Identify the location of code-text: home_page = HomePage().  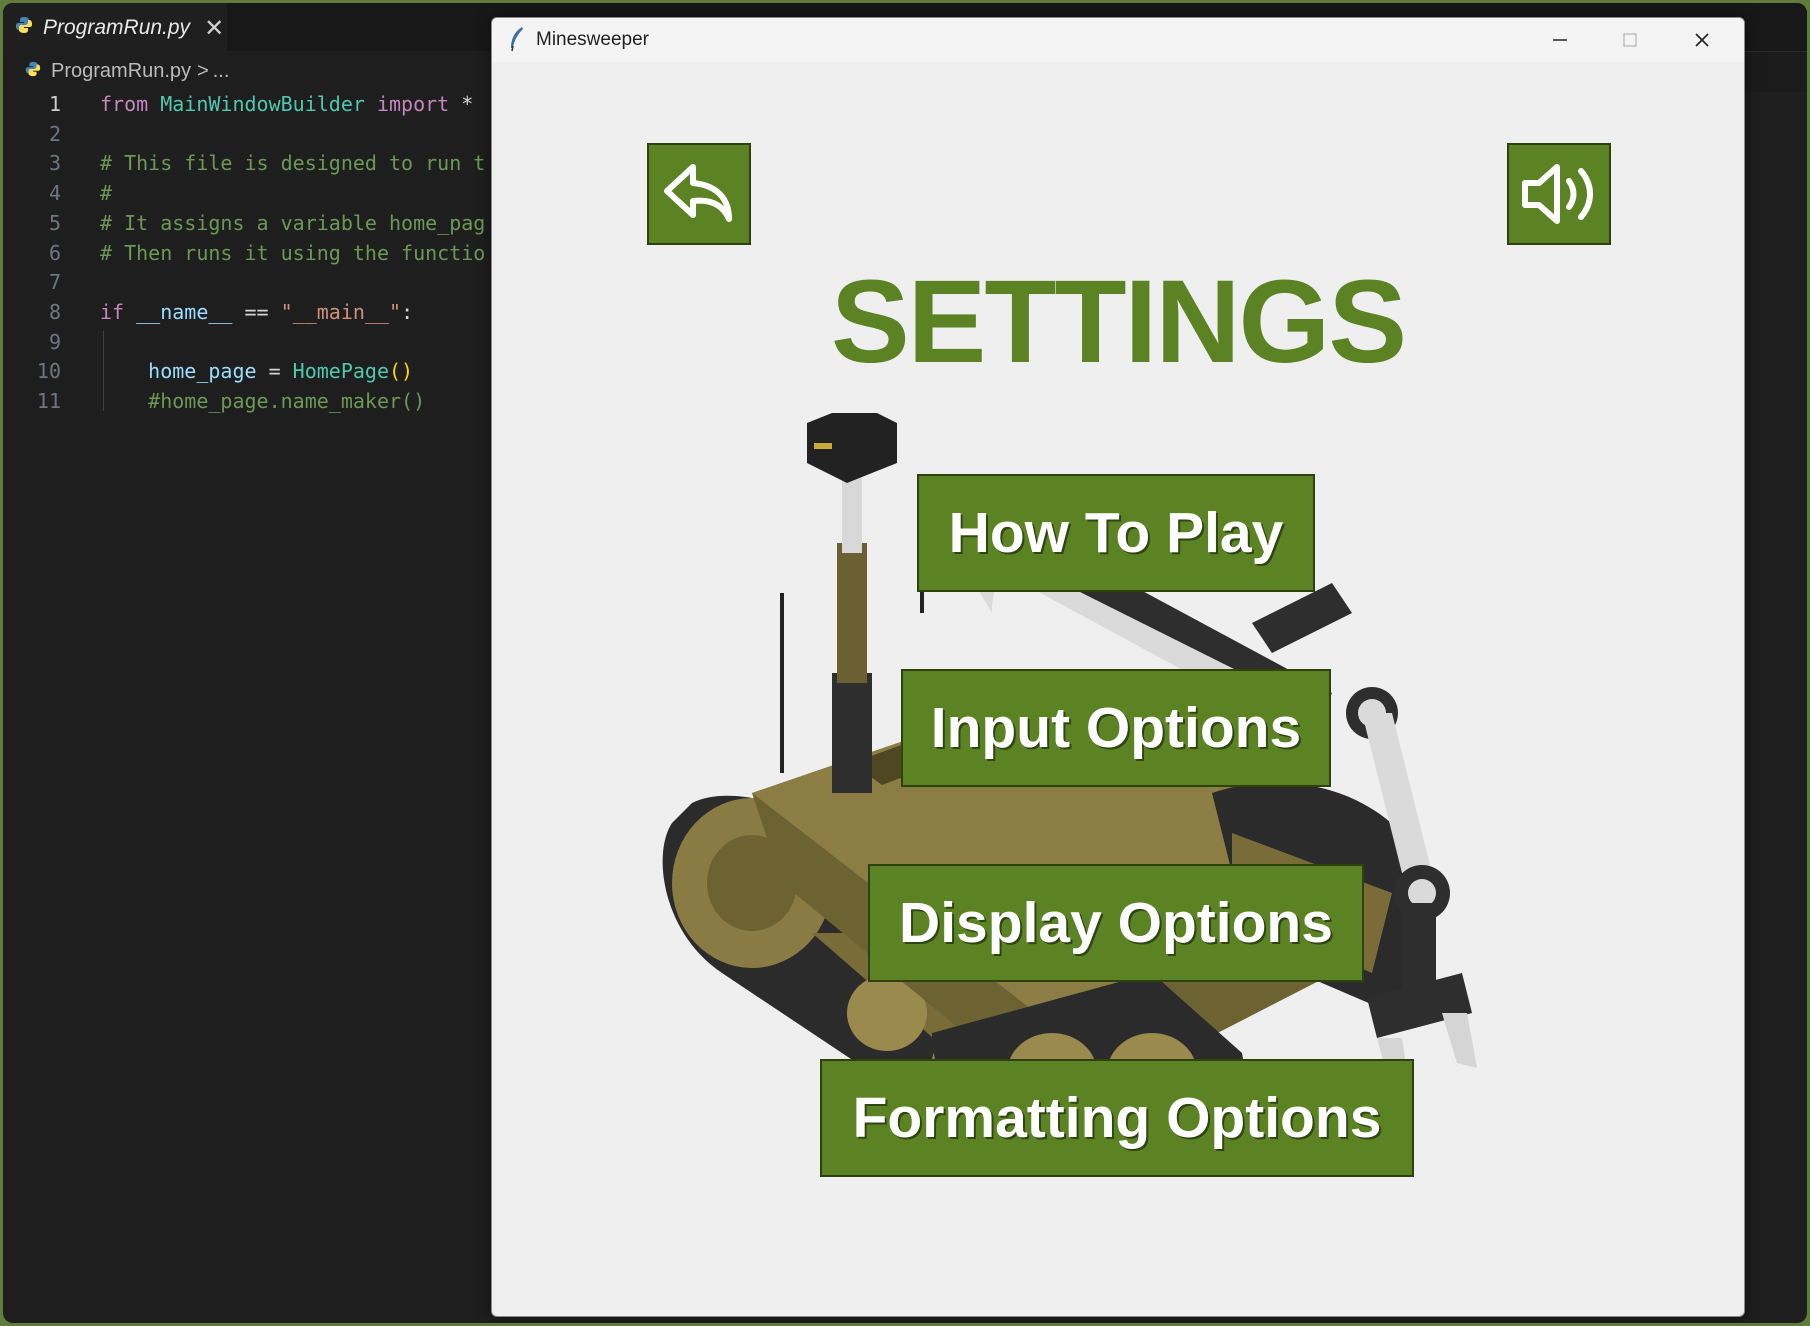
(256, 371).